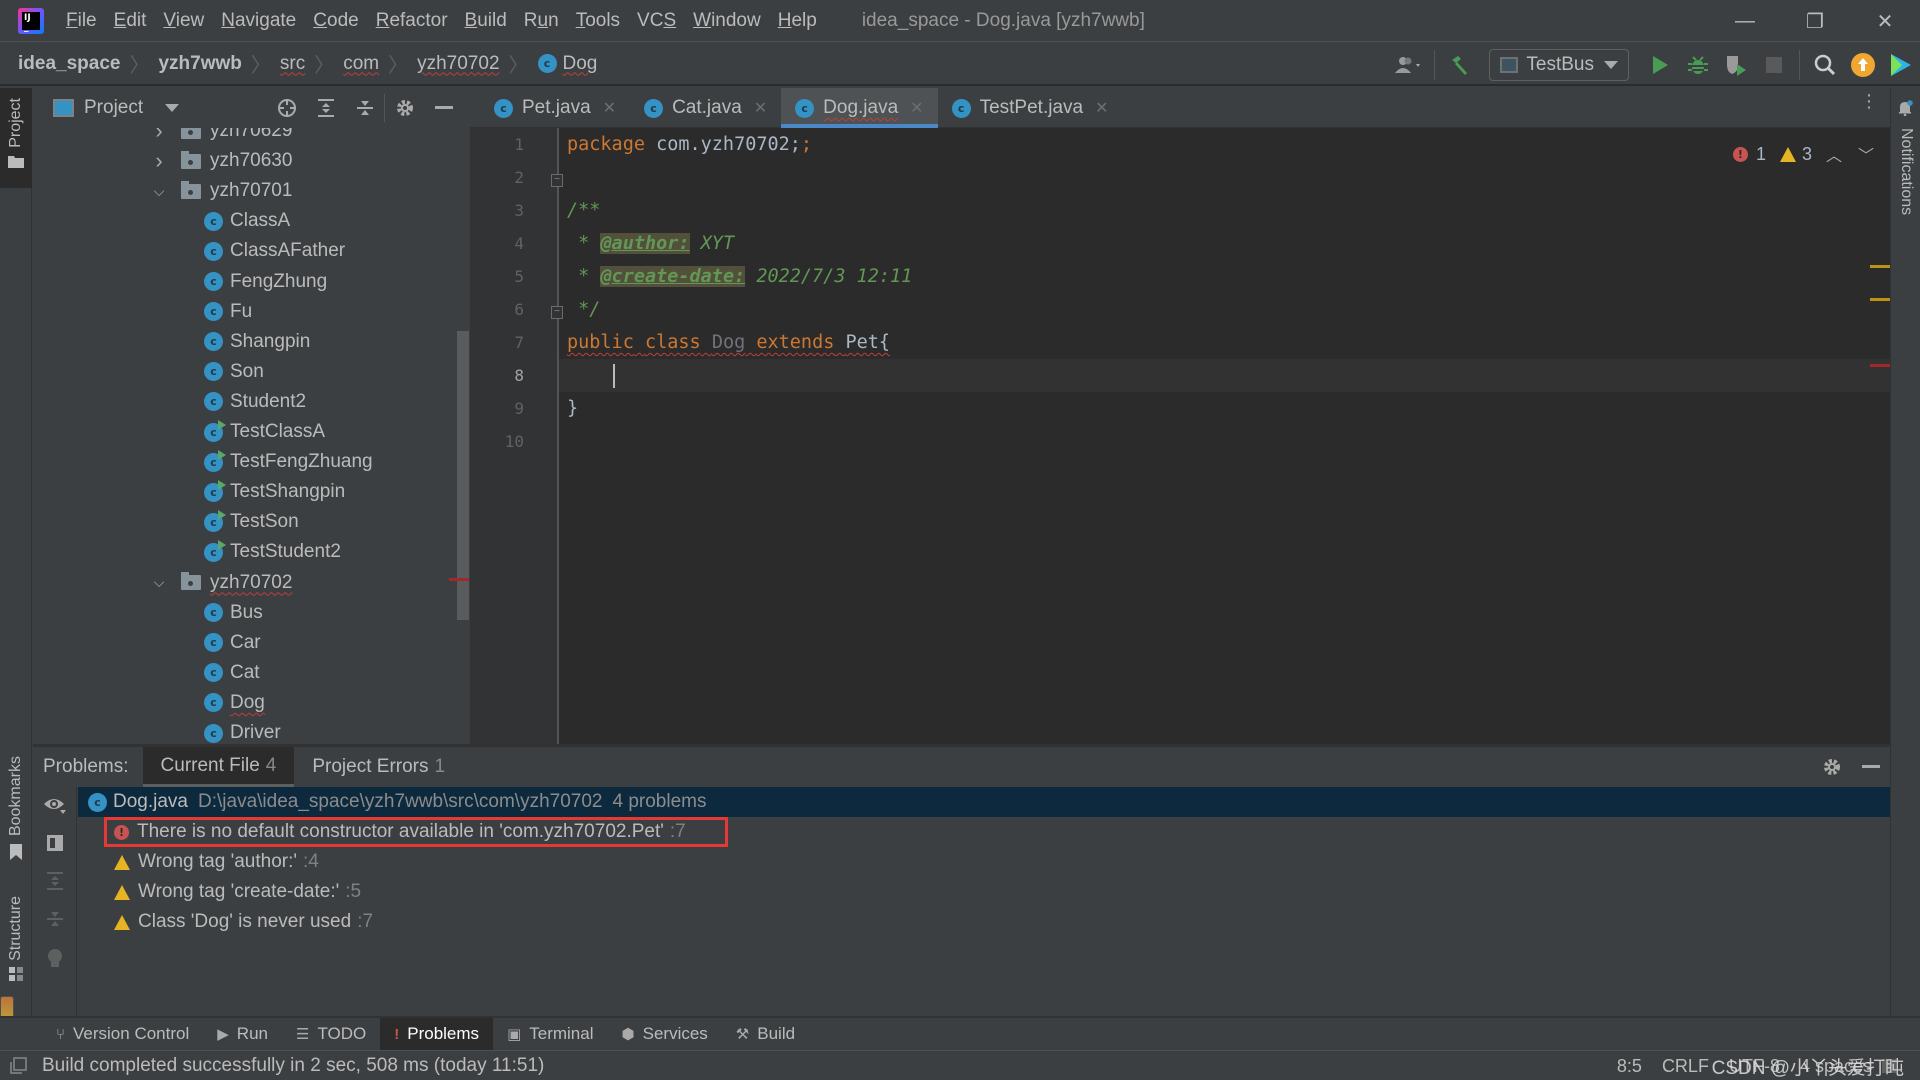 The image size is (1920, 1080). Describe the element at coordinates (221, 161) in the screenshot. I see `tree-package: › yzh70630` at that location.